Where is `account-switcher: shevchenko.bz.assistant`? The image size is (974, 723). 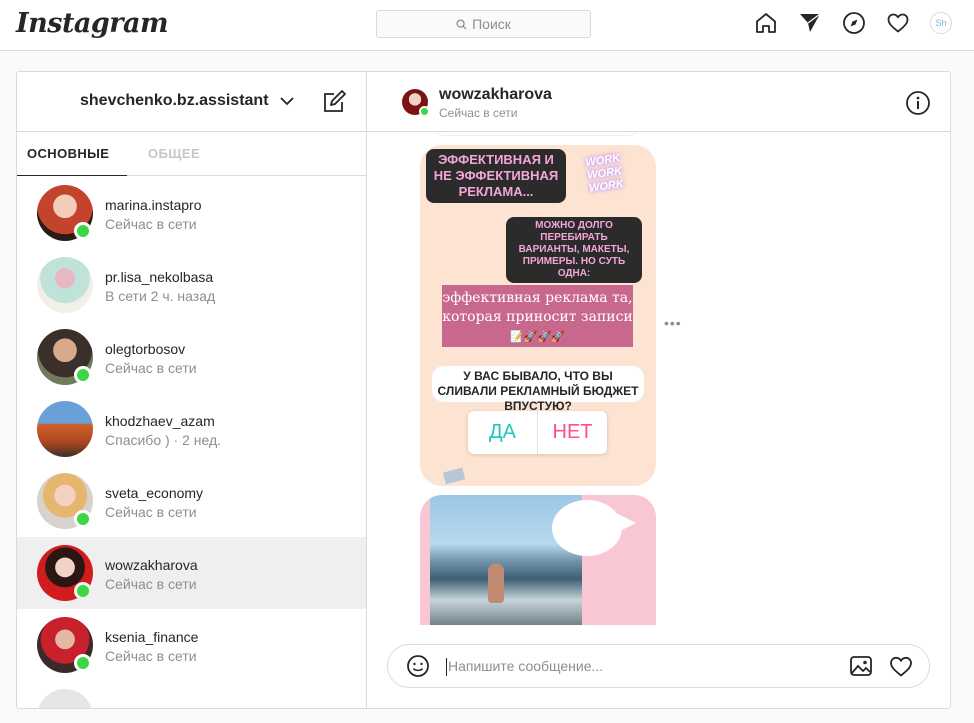 account-switcher: shevchenko.bz.assistant is located at coordinates (187, 101).